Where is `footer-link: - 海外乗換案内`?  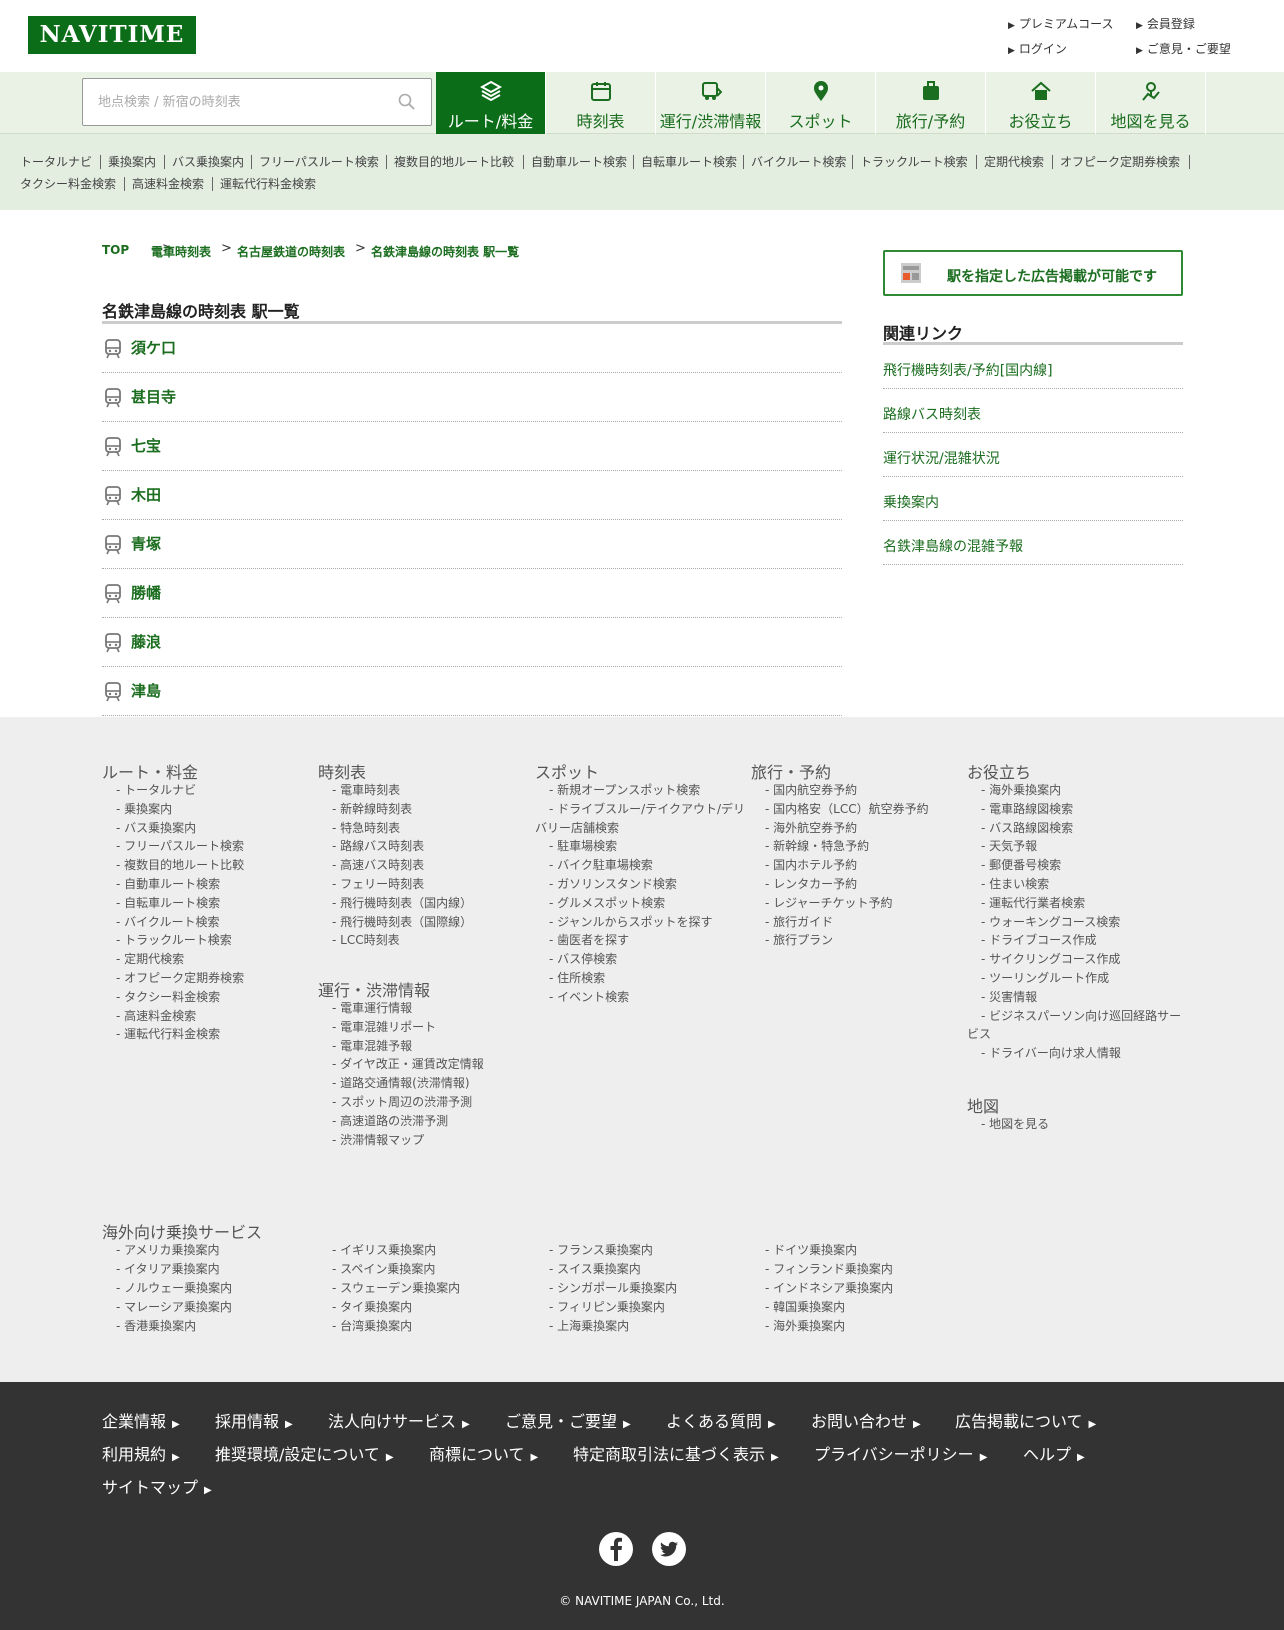
footer-link: - 海外乗換案内 is located at coordinates (1021, 790).